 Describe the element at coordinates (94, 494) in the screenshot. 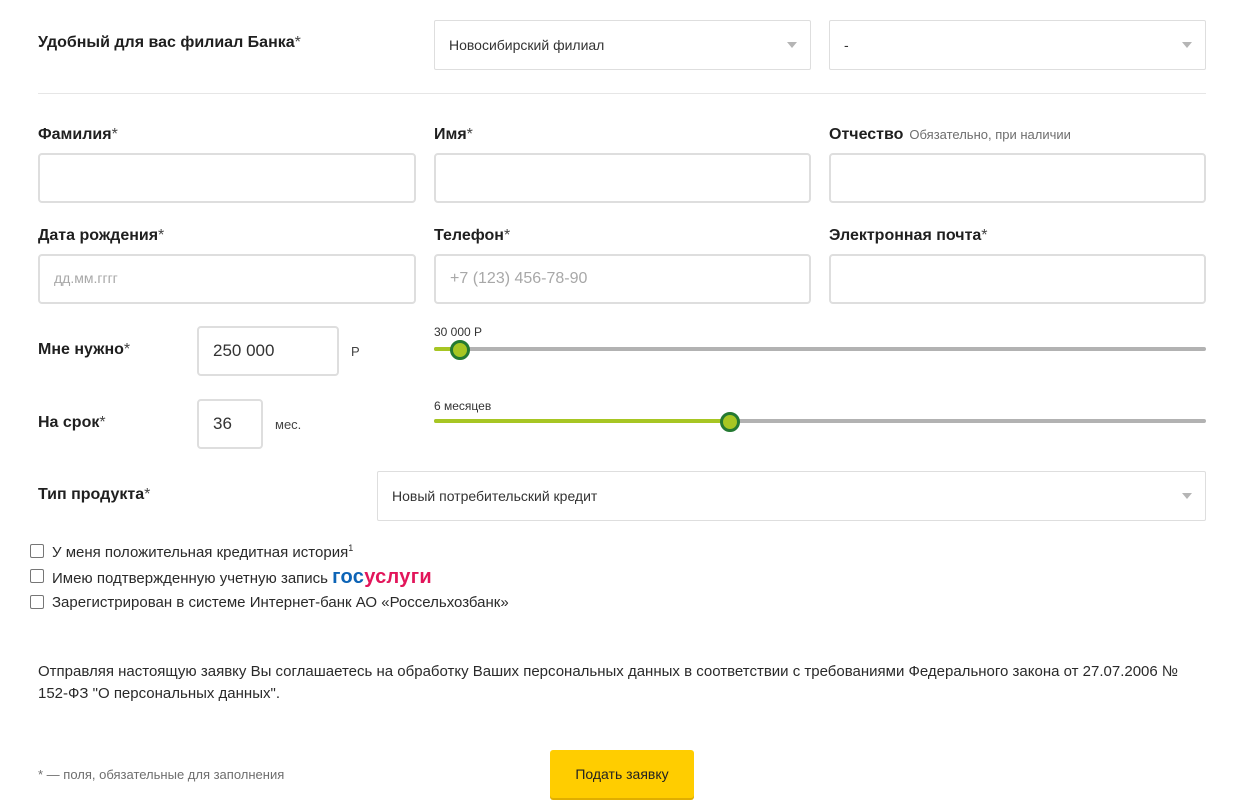

I see `product-label: Тип продукта*` at that location.